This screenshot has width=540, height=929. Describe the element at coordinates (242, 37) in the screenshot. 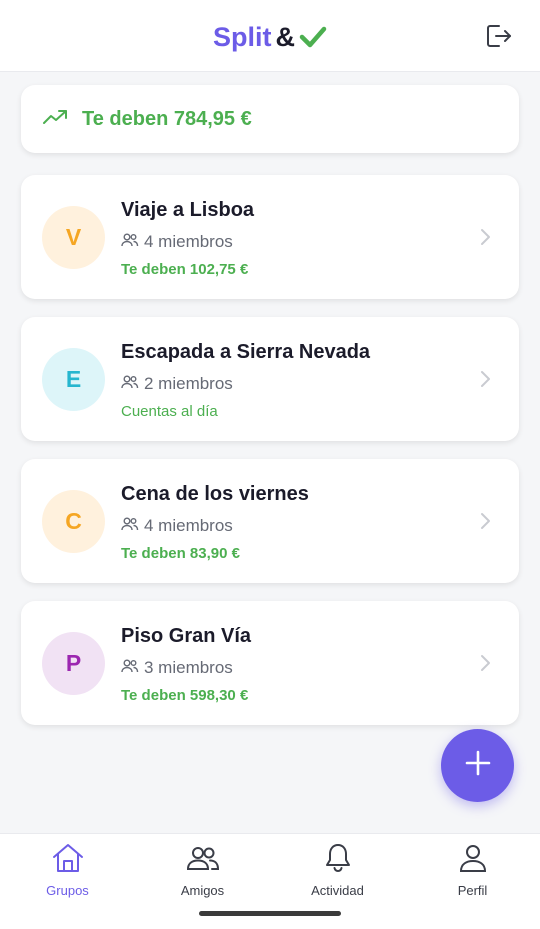

I see `logo-split-text: Split` at that location.